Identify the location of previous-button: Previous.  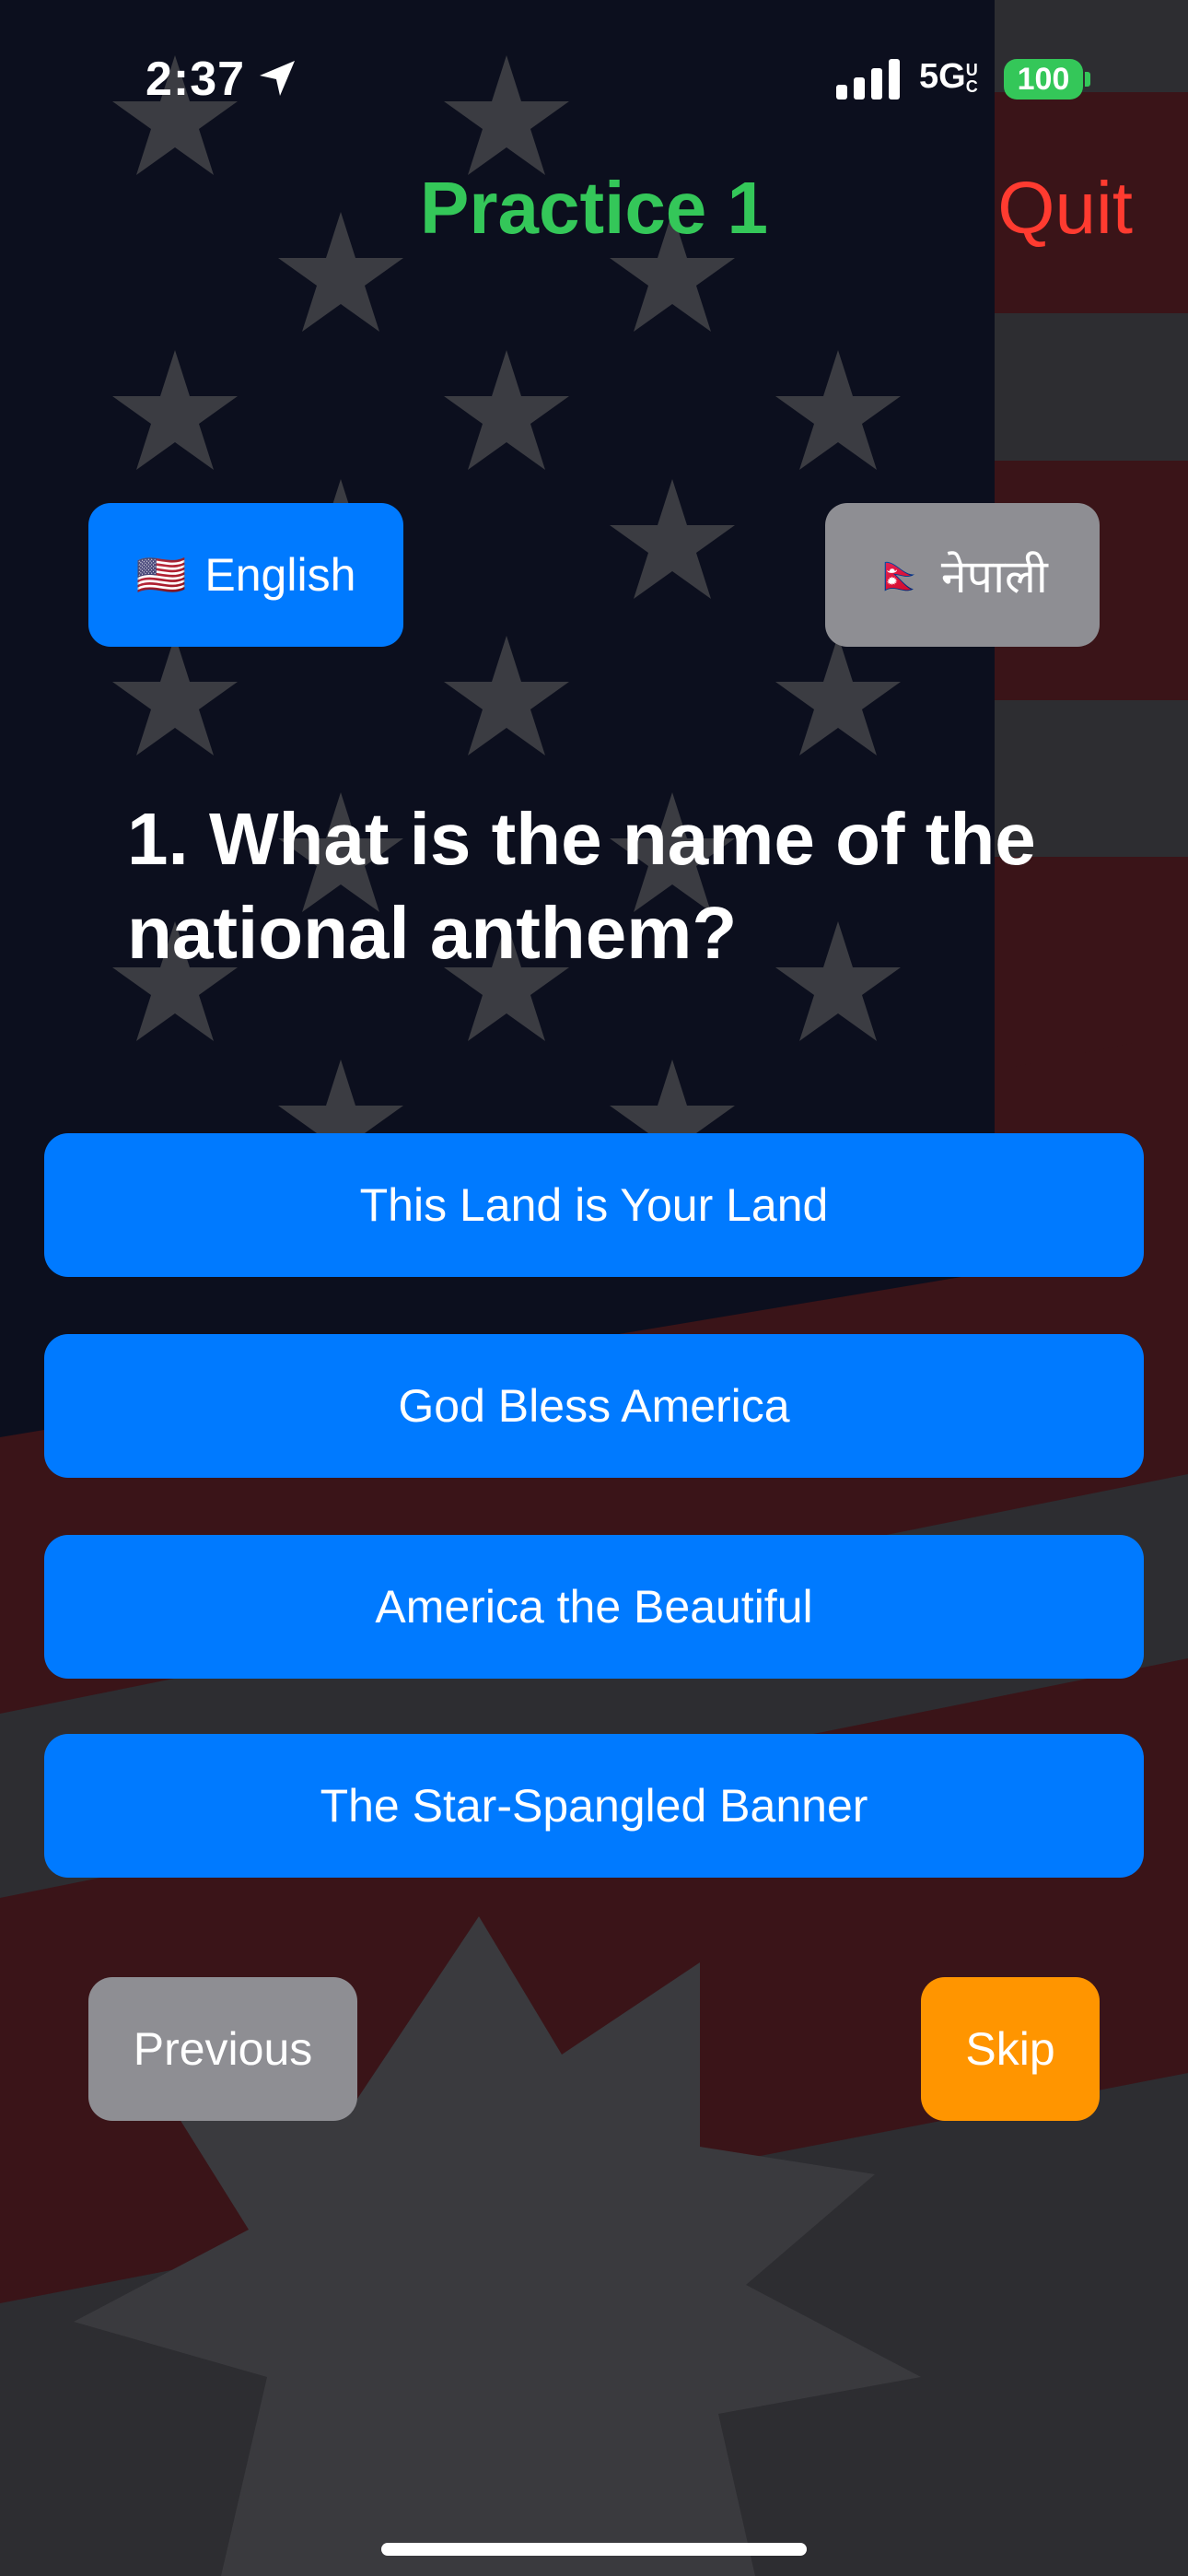
(222, 2049).